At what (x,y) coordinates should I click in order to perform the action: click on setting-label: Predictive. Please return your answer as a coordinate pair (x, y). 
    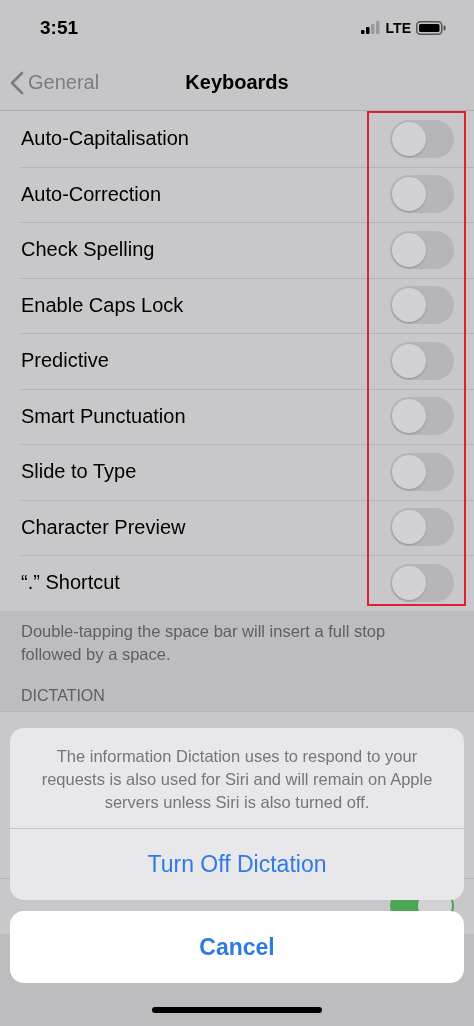
    Looking at the image, I should click on (65, 361).